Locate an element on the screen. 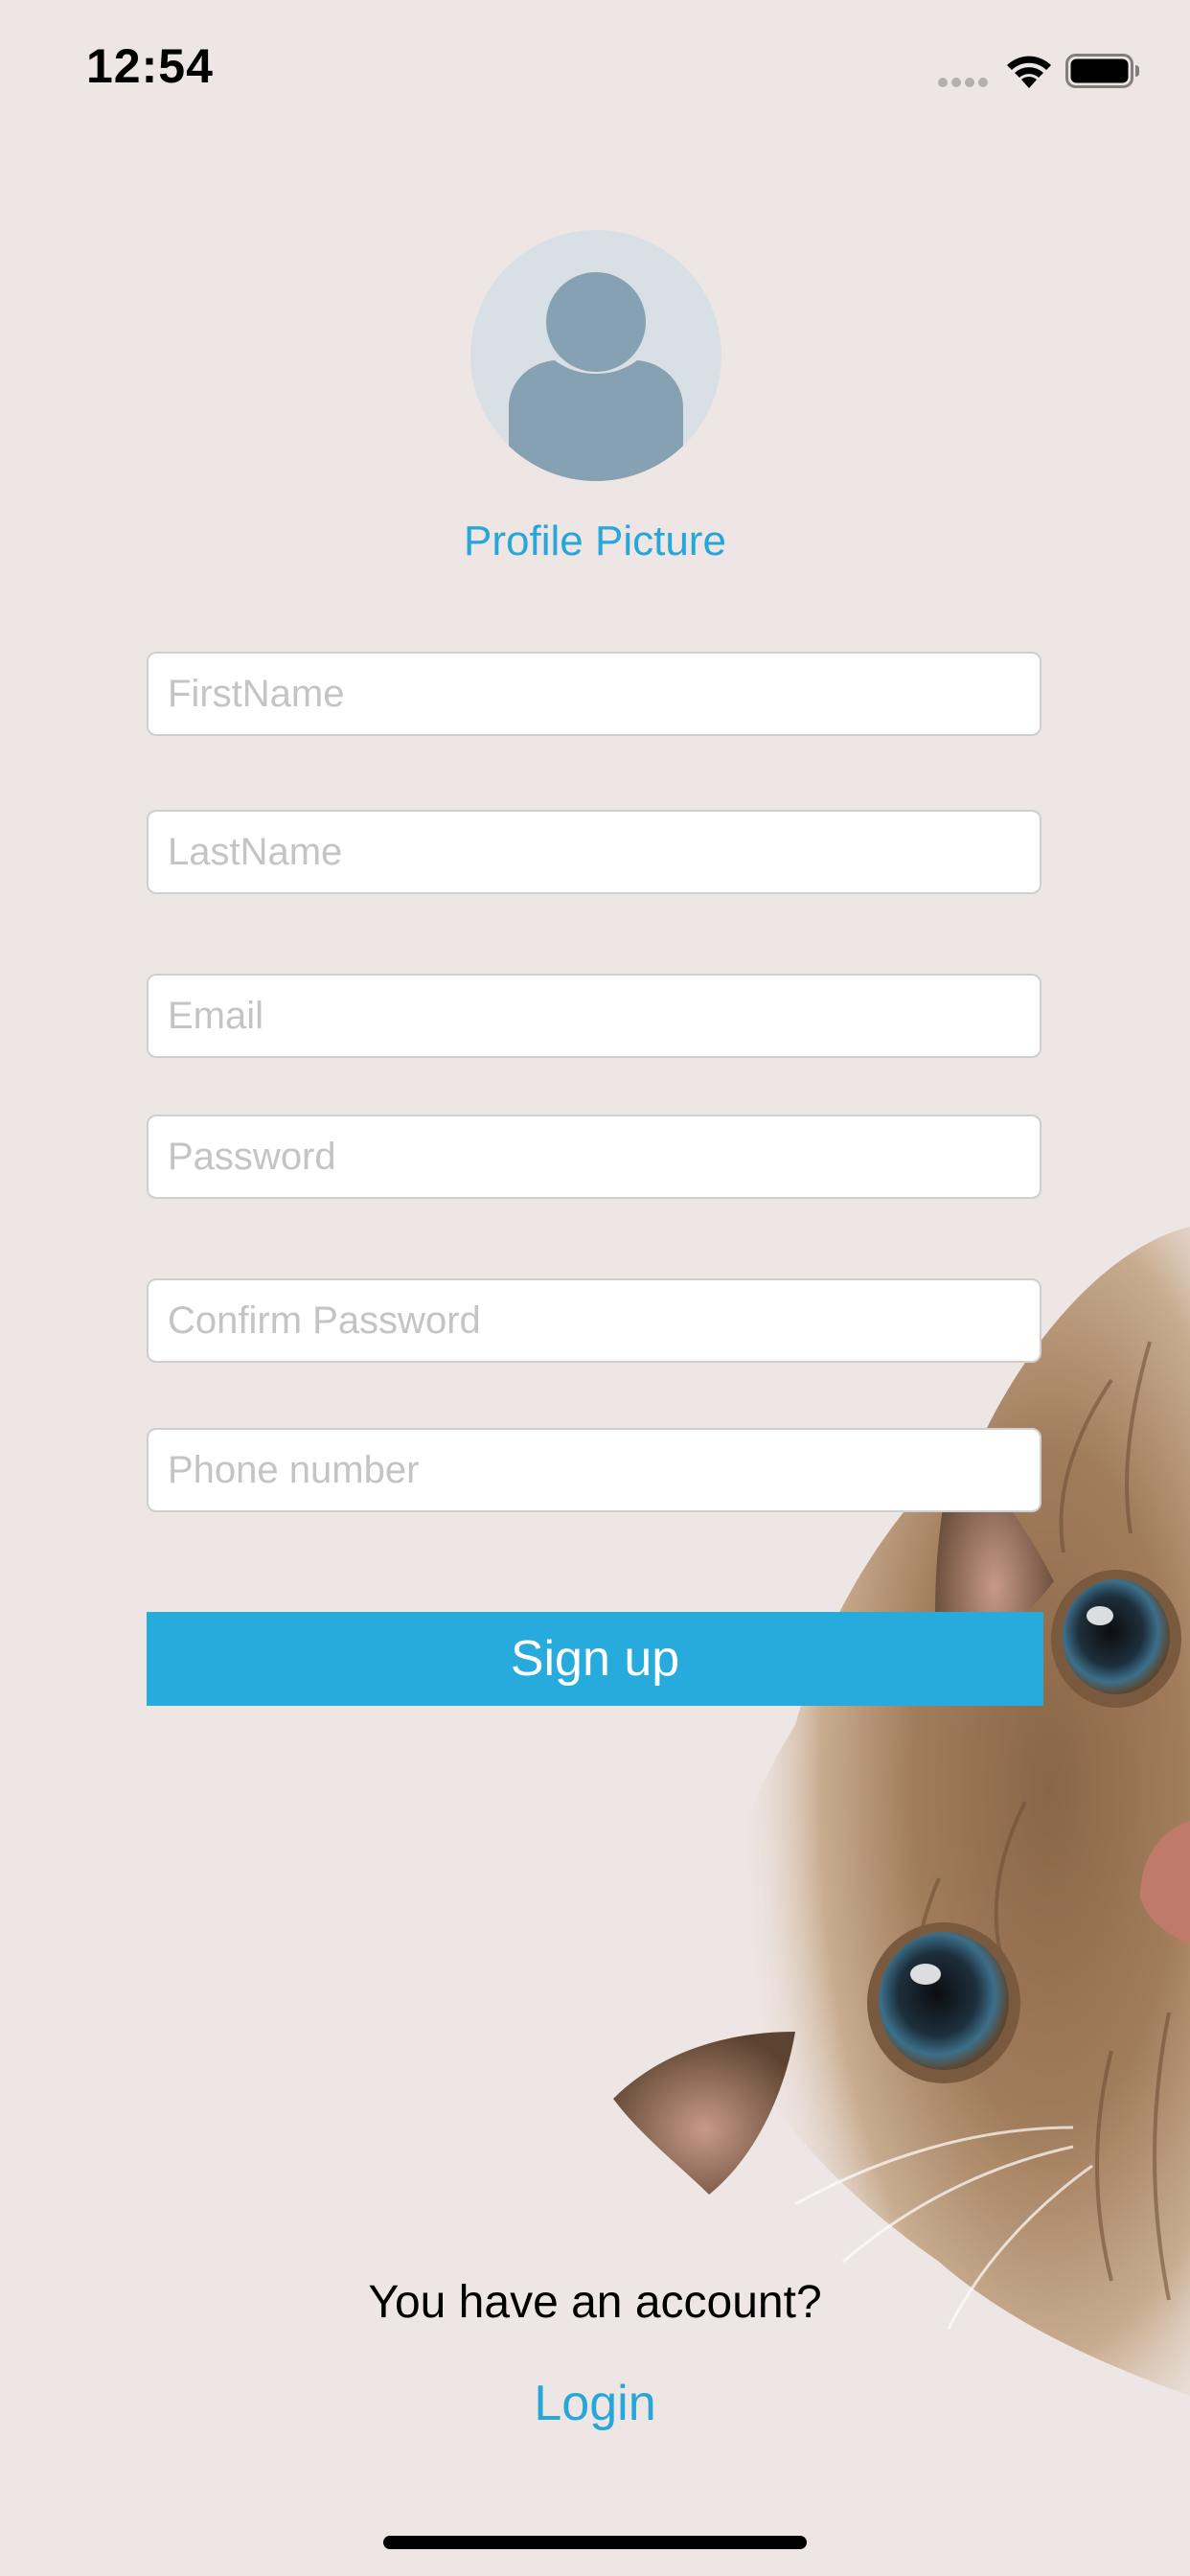  person-silhouette-icon is located at coordinates (596, 376).